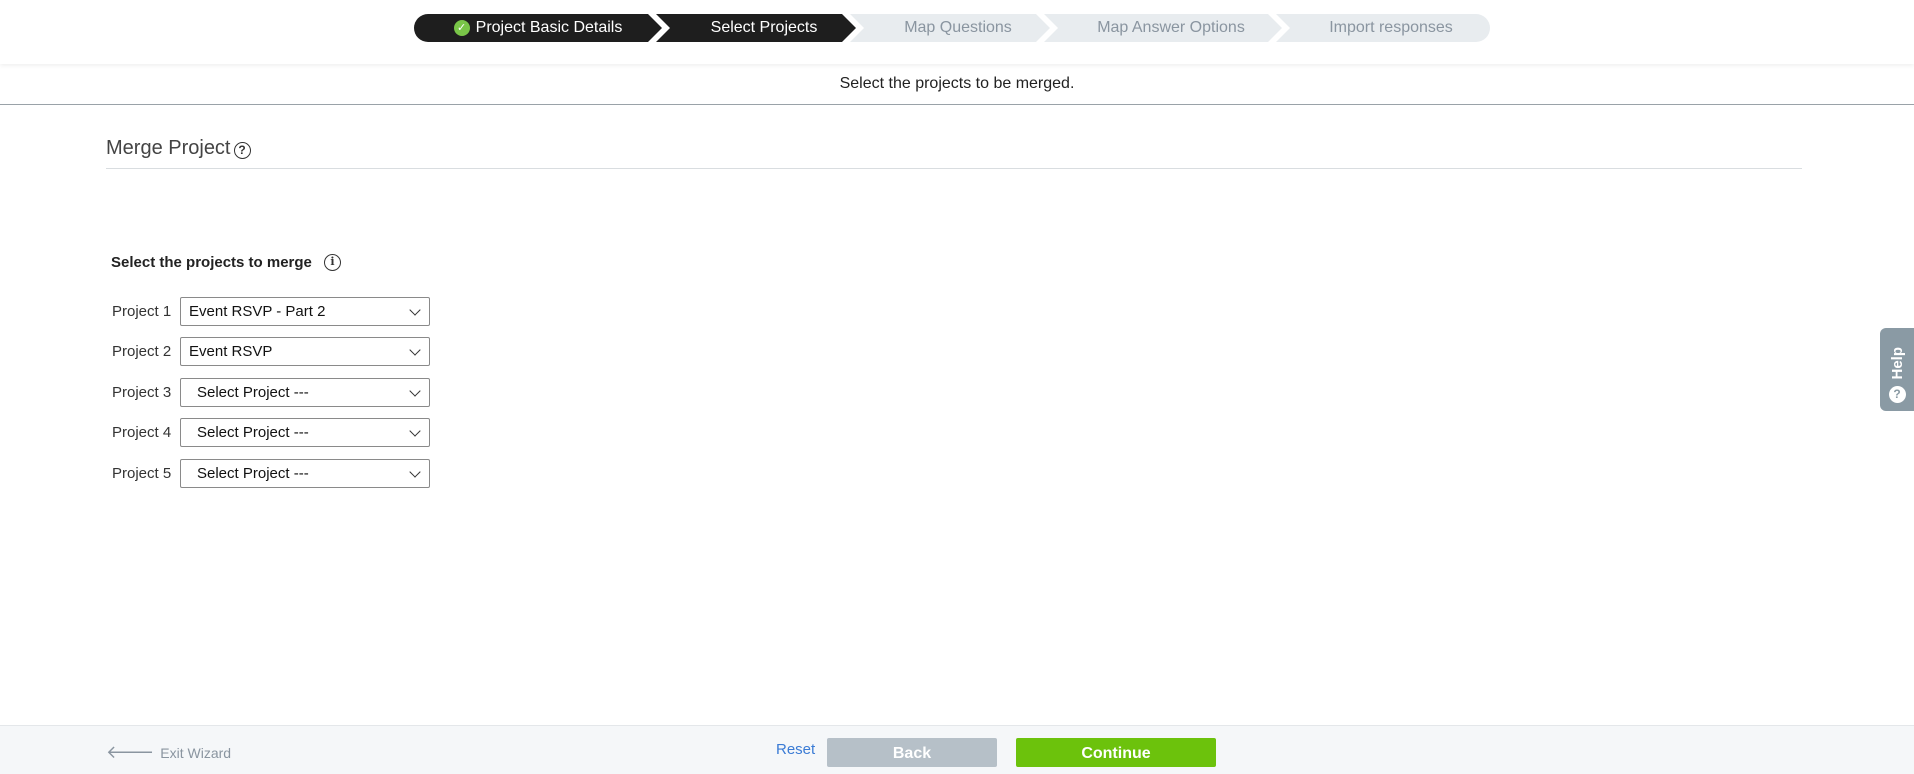  Describe the element at coordinates (142, 473) in the screenshot. I see `project-label: Project 5` at that location.